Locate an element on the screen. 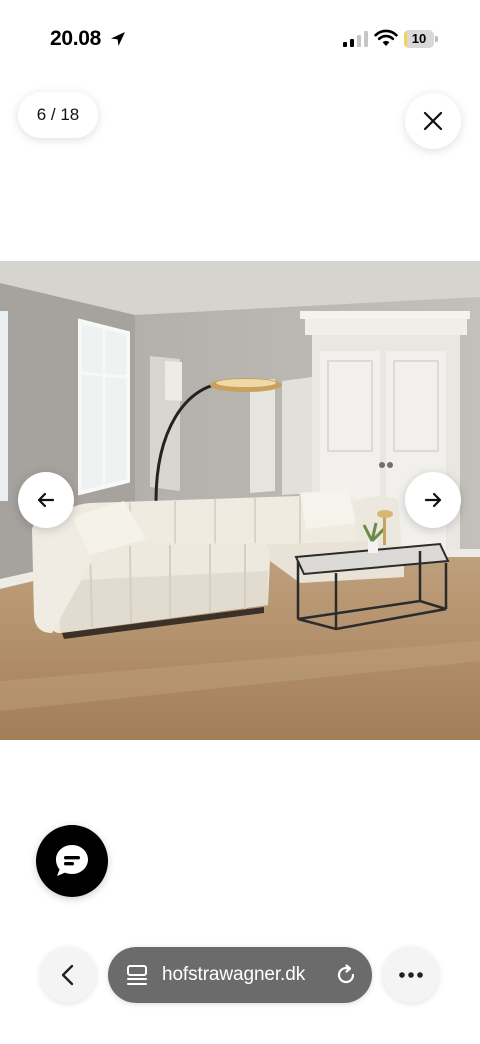 The width and height of the screenshot is (480, 1044). more-dots-icon is located at coordinates (411, 975).